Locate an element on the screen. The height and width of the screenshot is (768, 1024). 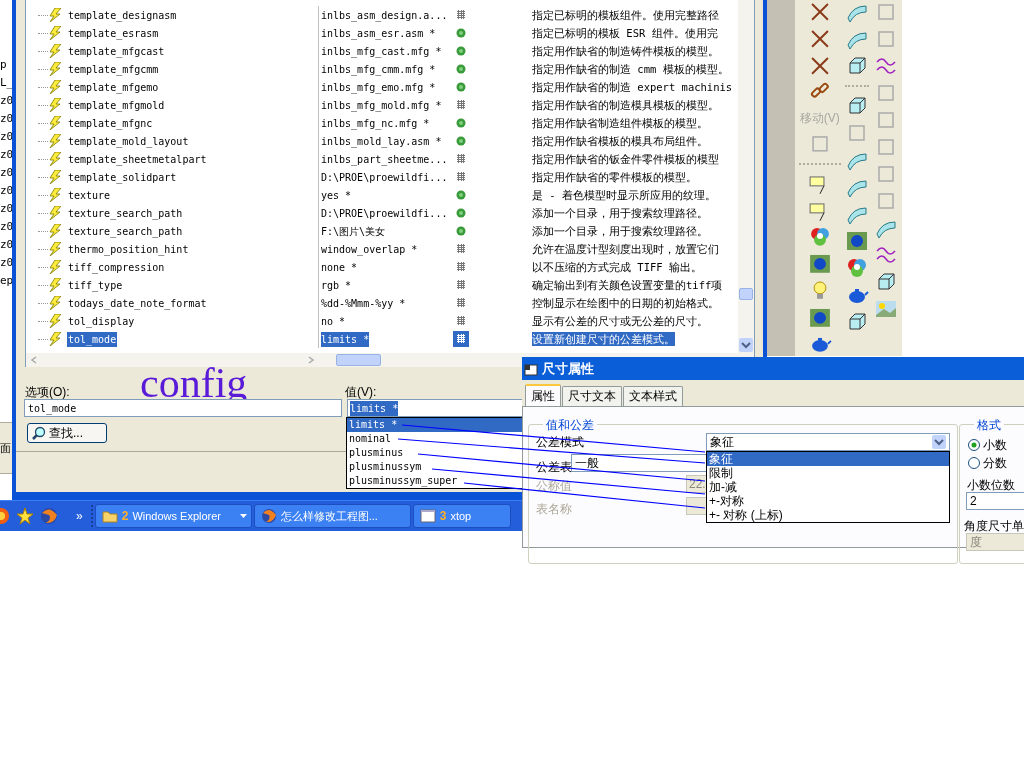
option-value: rgb * is located at coordinates (336, 285).